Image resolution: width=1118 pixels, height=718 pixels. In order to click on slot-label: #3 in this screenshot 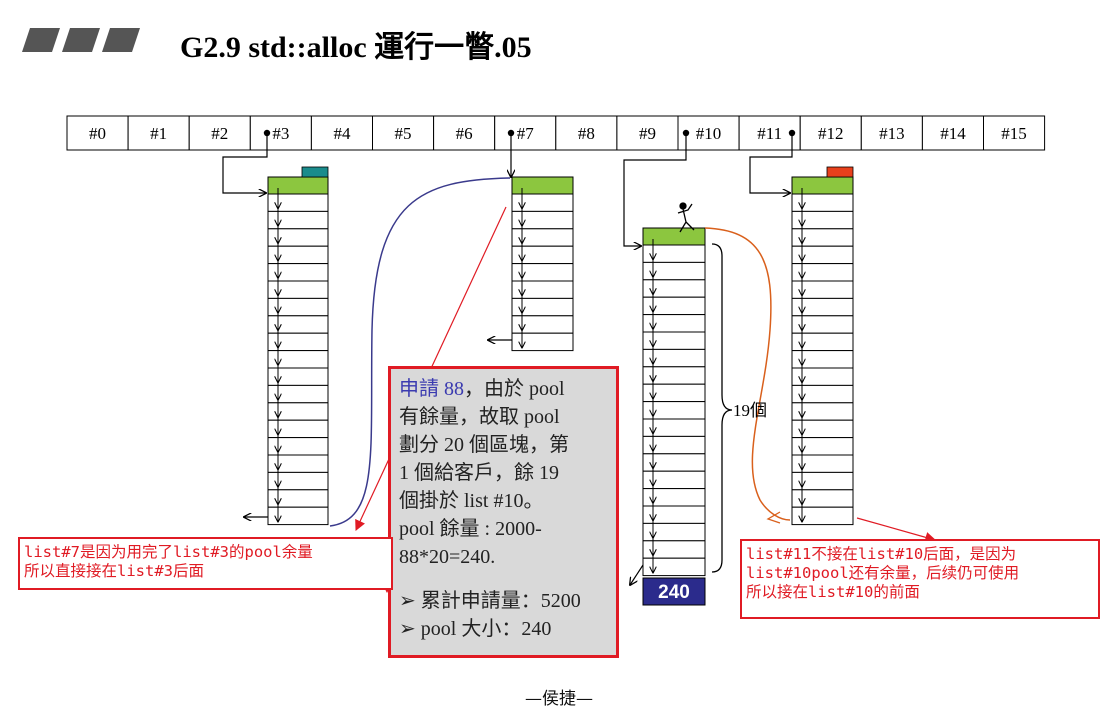, I will do `click(280, 133)`.